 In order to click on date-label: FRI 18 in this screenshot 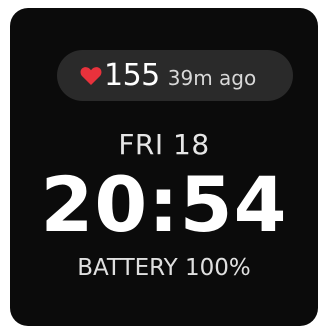, I will do `click(164, 144)`.